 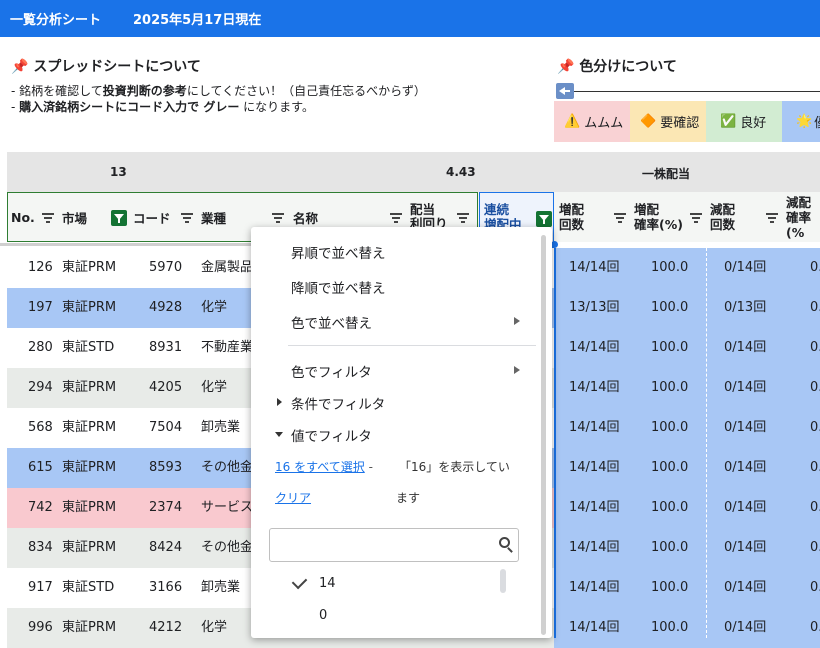 What do you see at coordinates (40, 628) in the screenshot?
I see `row-no: 996` at bounding box center [40, 628].